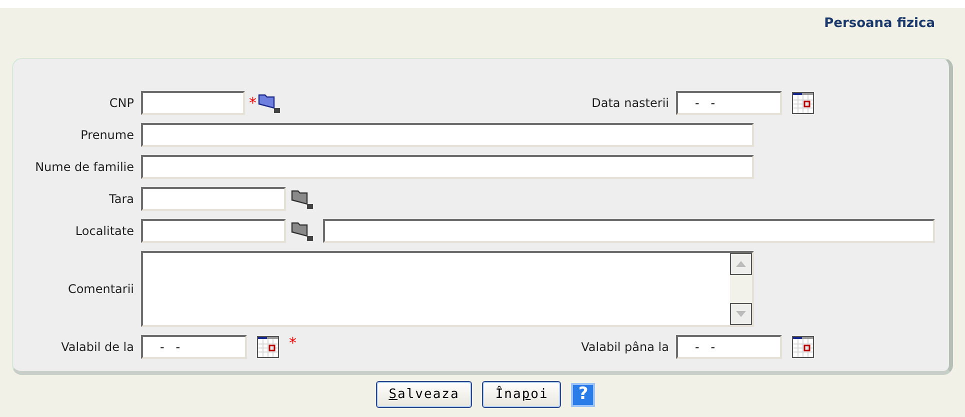 The image size is (965, 417). I want to click on field-label: CNP, so click(121, 103).